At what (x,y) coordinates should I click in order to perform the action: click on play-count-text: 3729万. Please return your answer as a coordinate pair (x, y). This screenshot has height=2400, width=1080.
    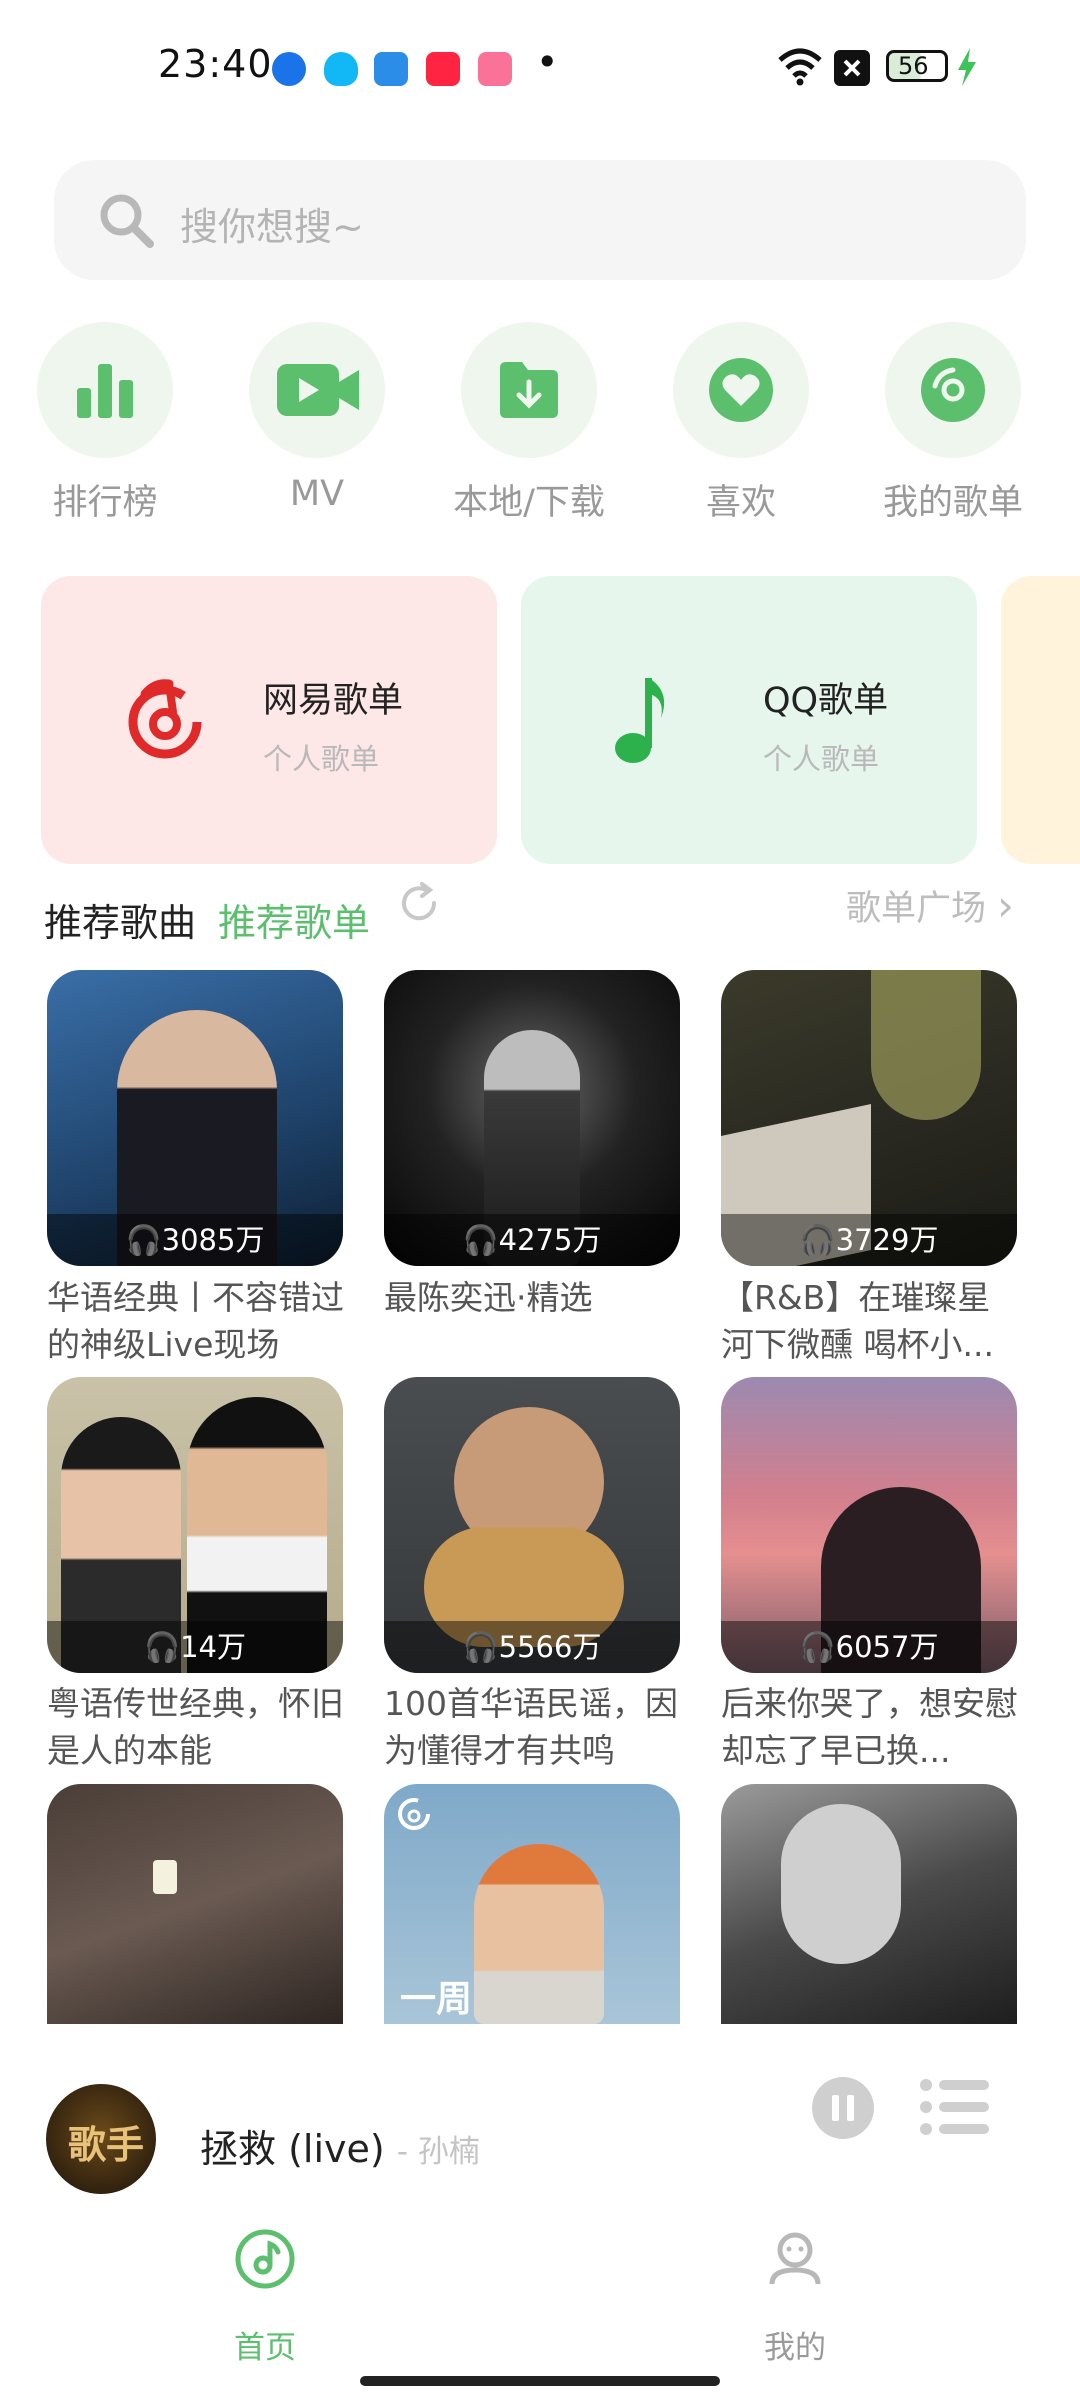
    Looking at the image, I should click on (887, 1240).